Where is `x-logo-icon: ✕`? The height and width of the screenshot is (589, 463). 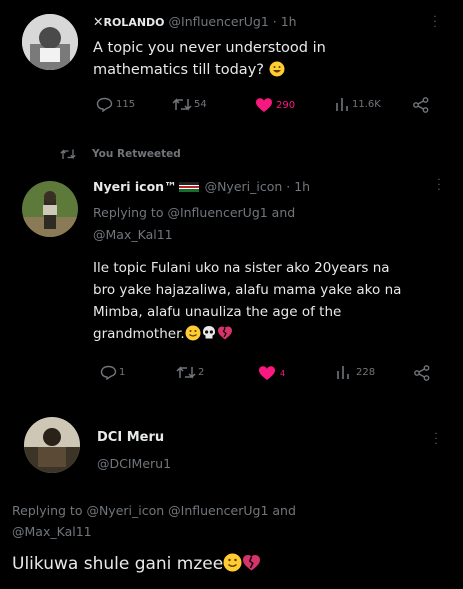 x-logo-icon: ✕ is located at coordinates (98, 21).